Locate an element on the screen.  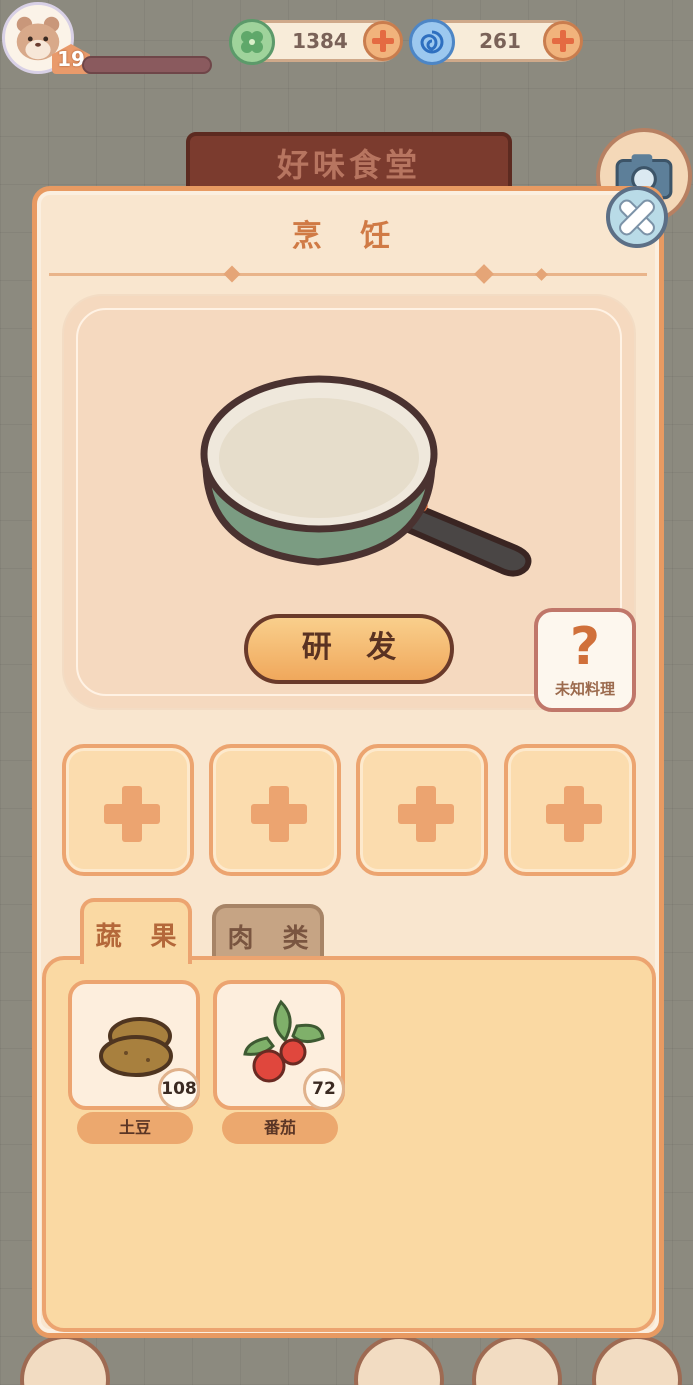
gem-currency: 261 is located at coordinates (496, 42).